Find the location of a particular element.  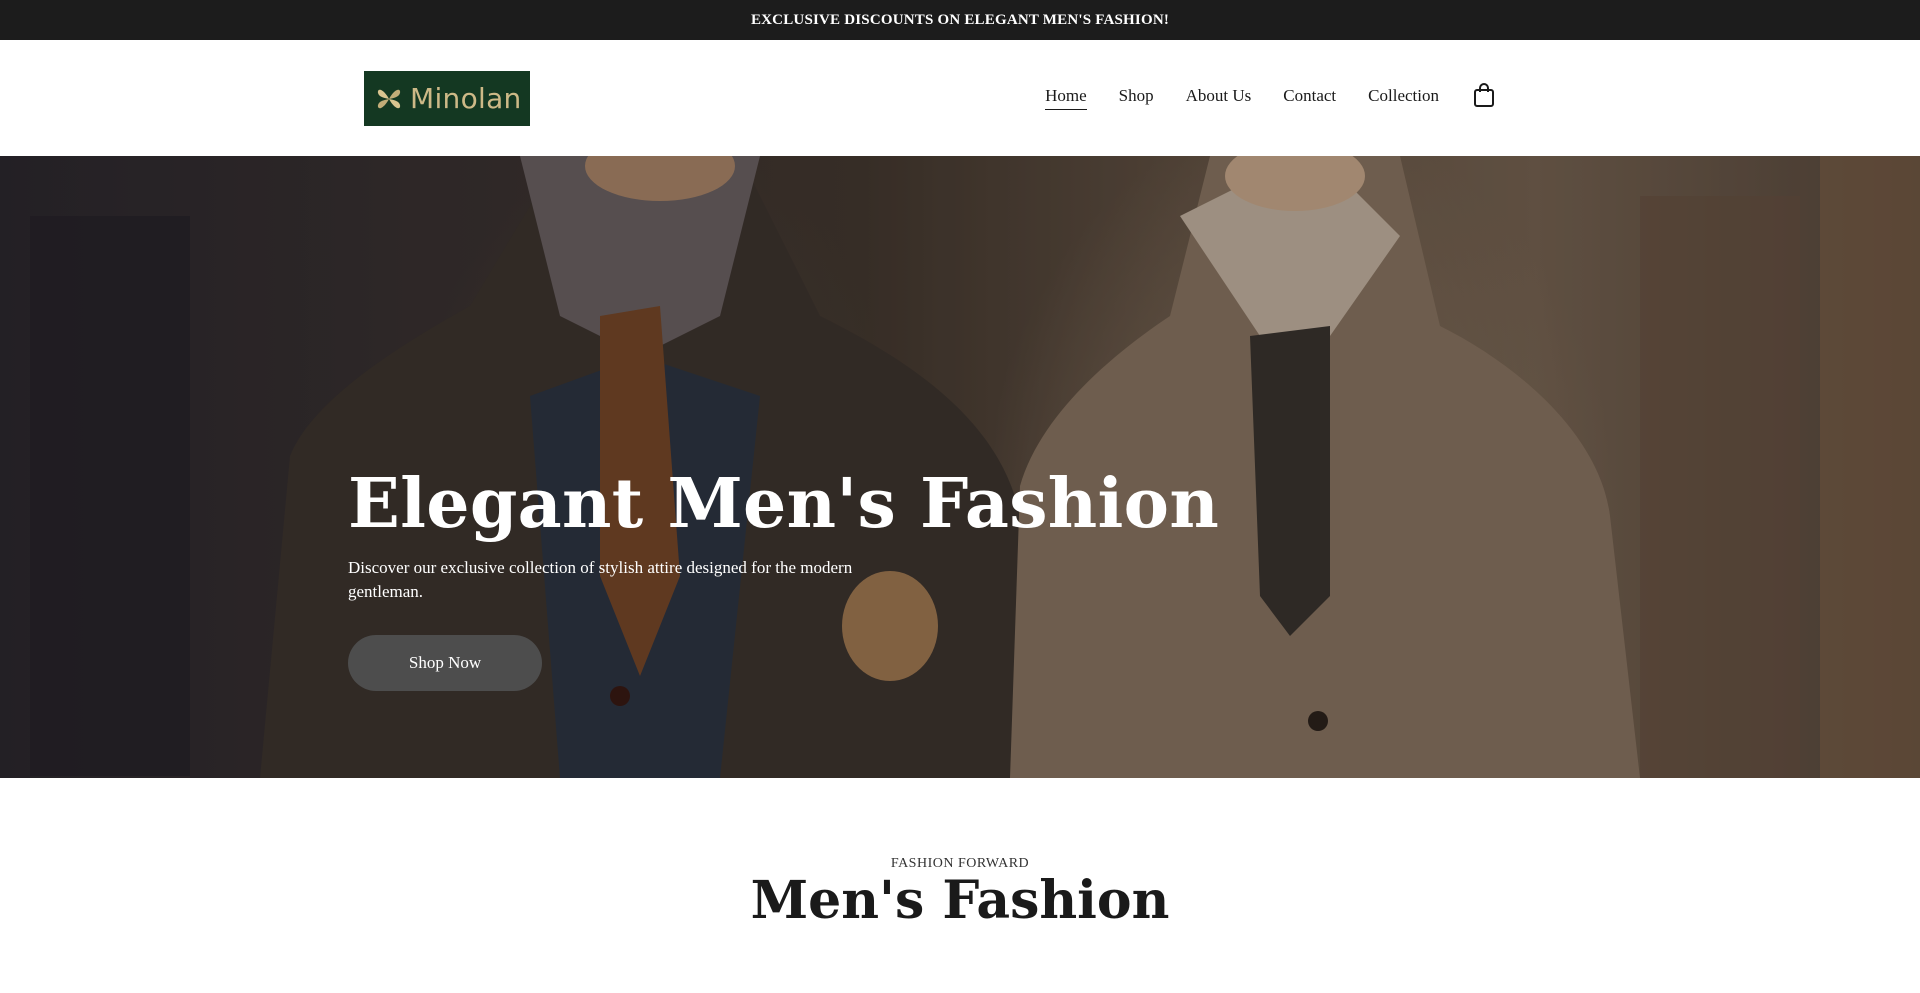

nav-about-us: About Us is located at coordinates (1219, 98).